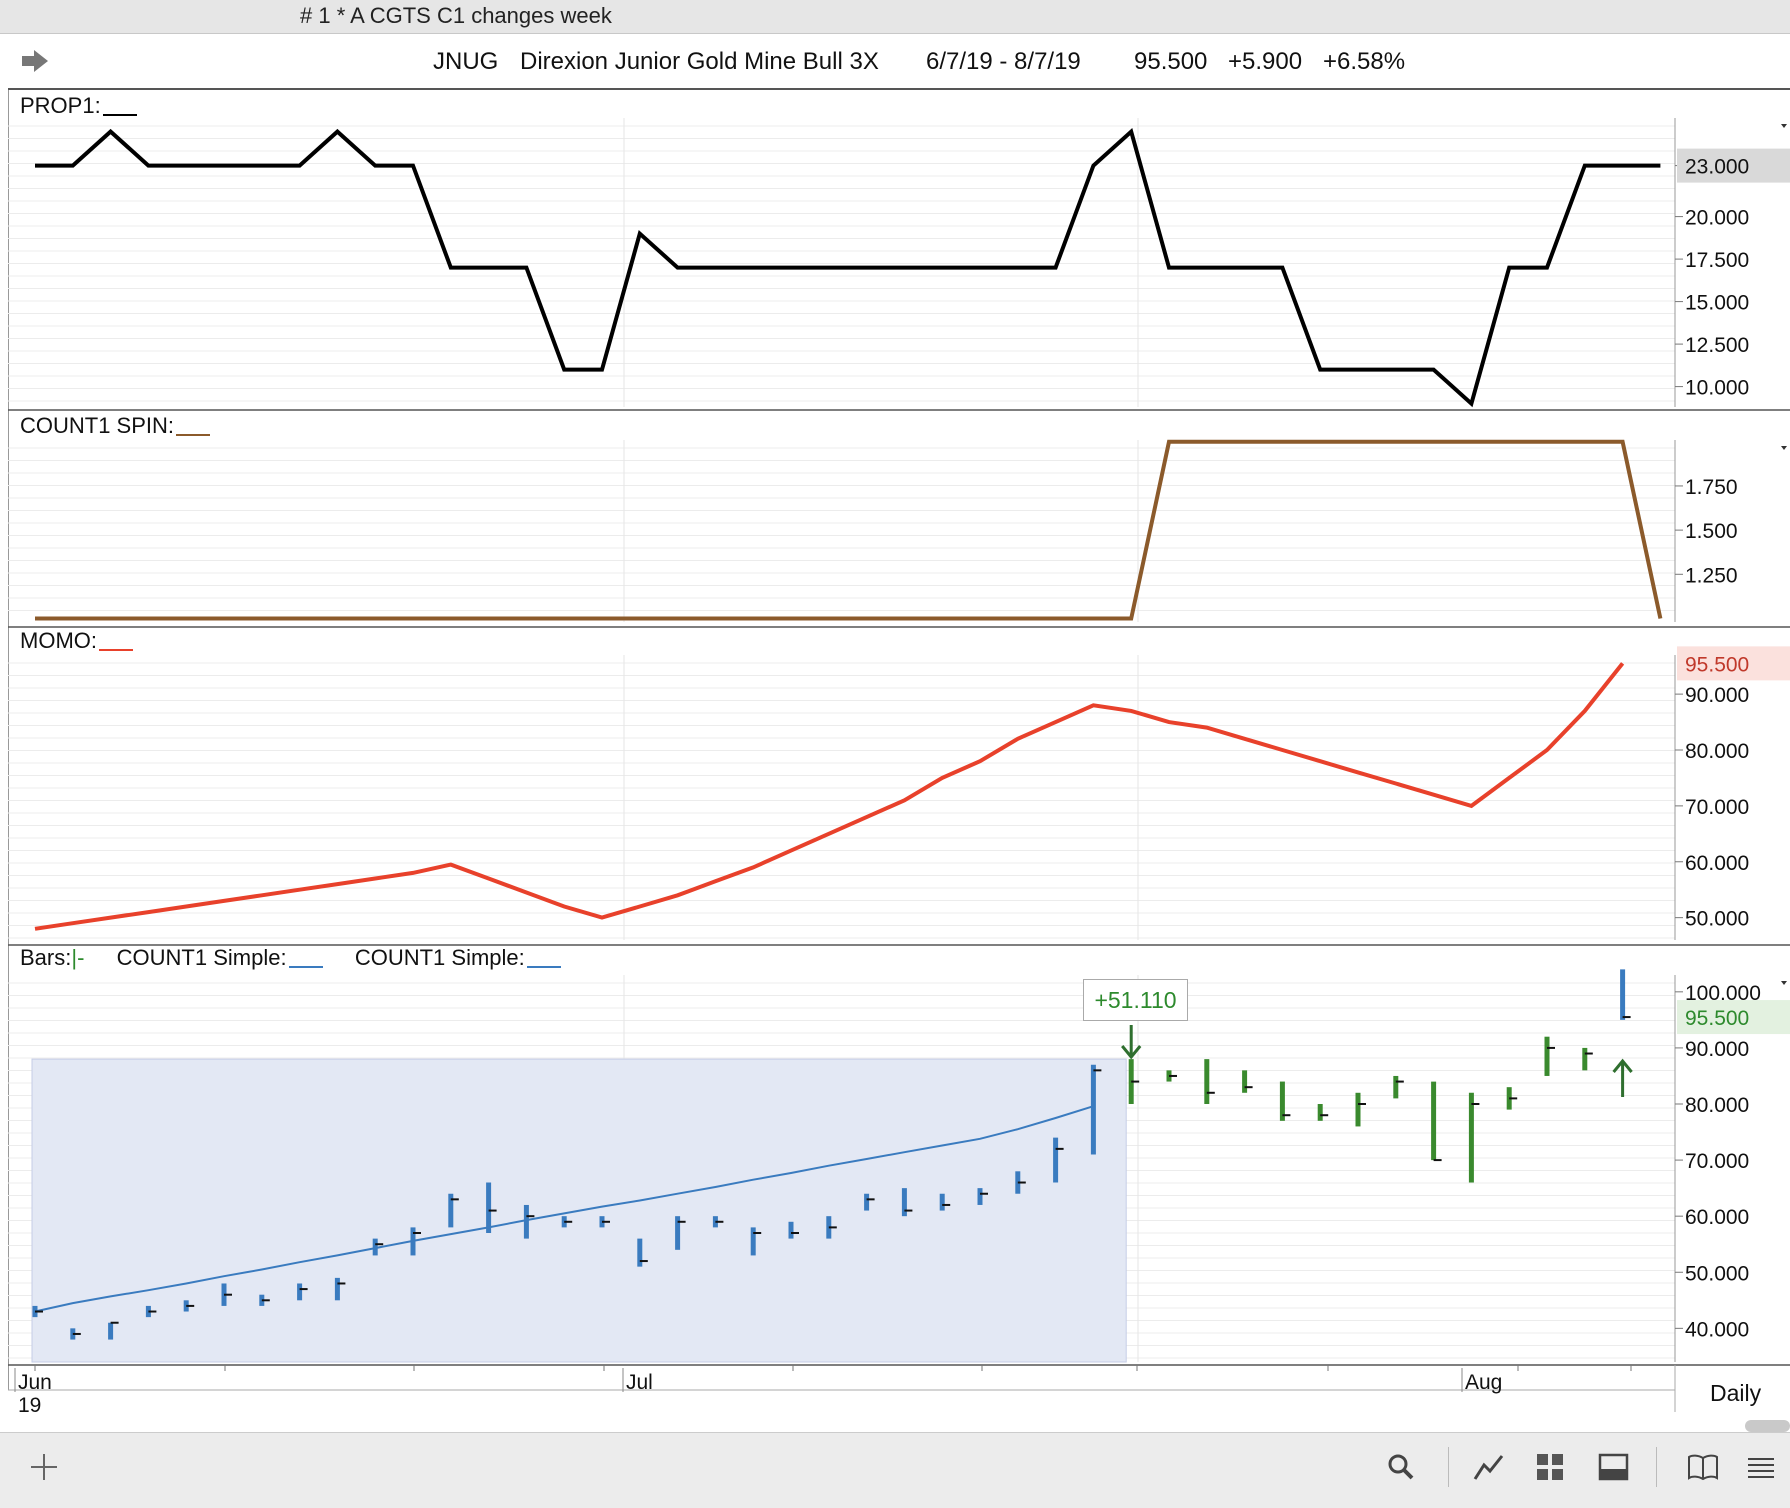 Image resolution: width=1790 pixels, height=1508 pixels. I want to click on grid-icon, so click(1550, 1467).